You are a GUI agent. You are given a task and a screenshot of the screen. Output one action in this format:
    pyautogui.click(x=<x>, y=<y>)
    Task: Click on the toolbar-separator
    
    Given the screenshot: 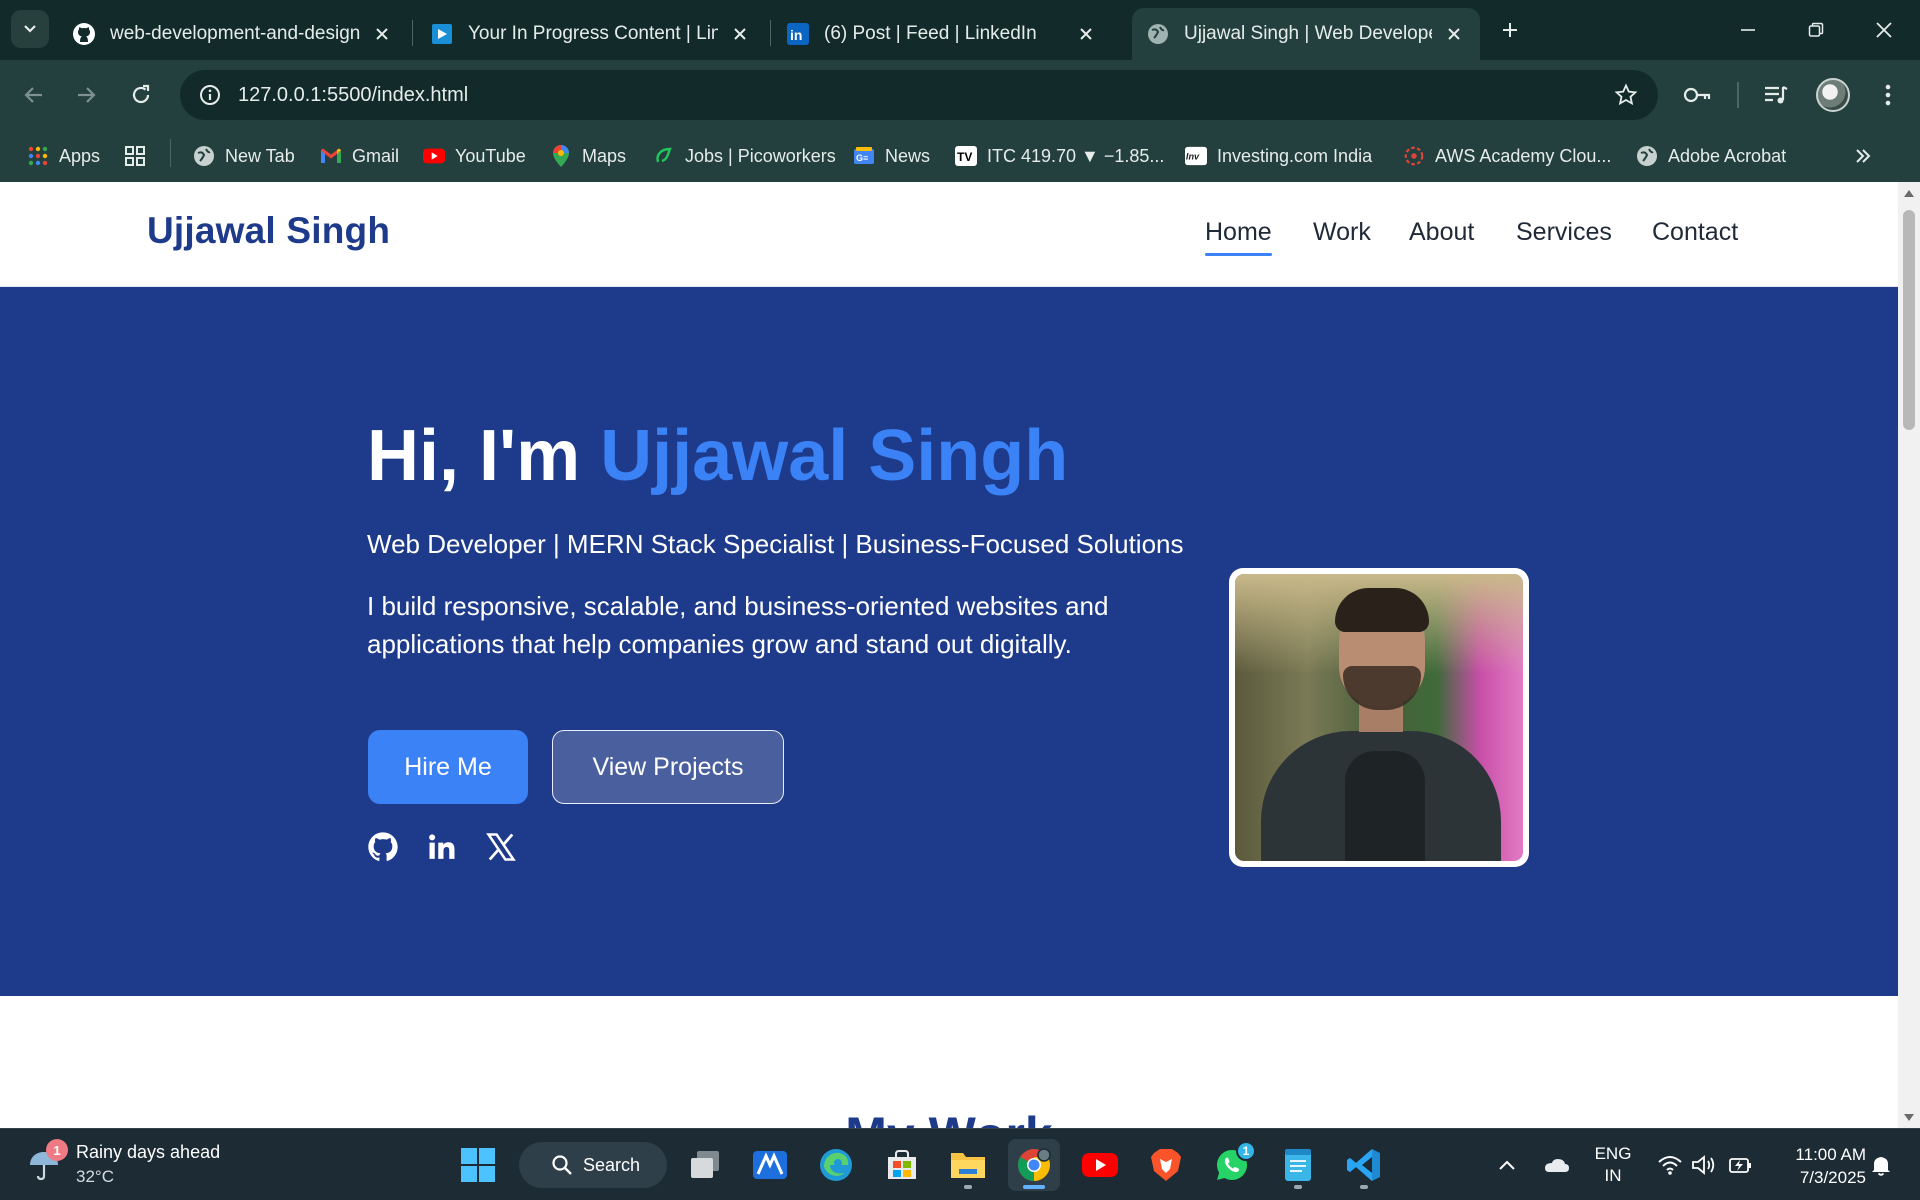 What is the action you would take?
    pyautogui.click(x=1738, y=95)
    